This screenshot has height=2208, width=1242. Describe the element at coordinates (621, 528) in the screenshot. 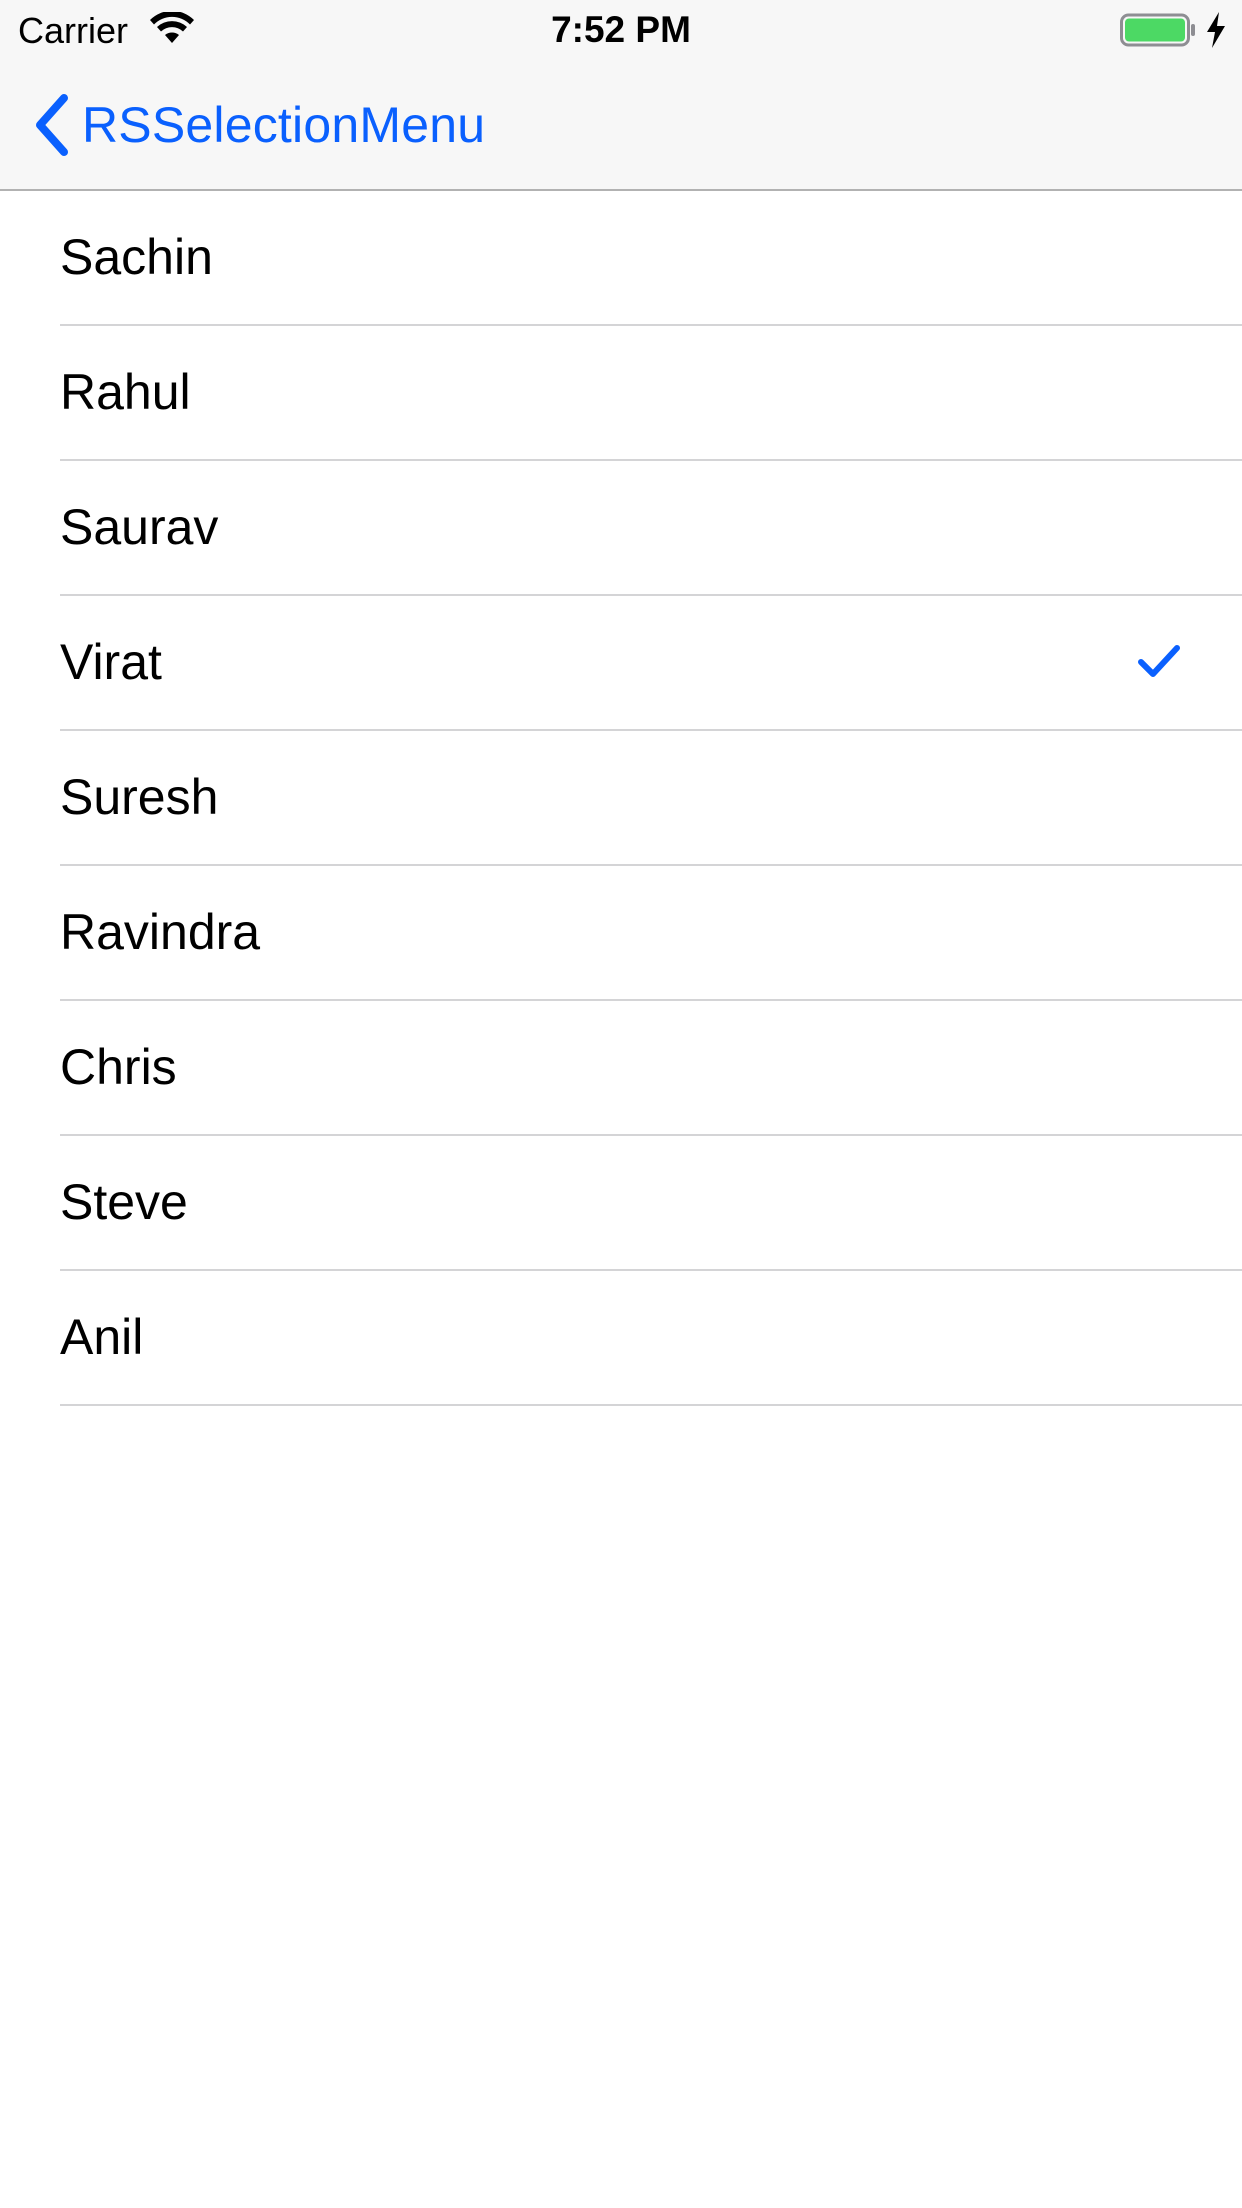

I see `list-item: Saurav` at that location.